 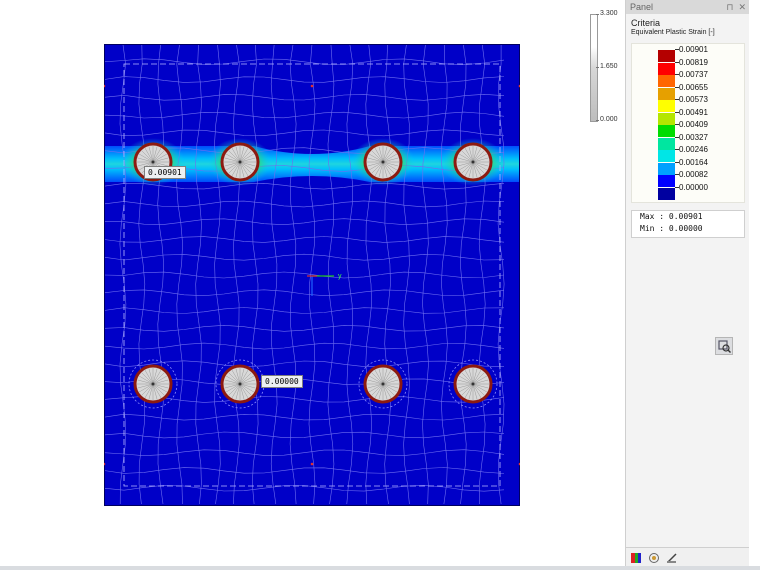 I want to click on axis-y-label: y, so click(x=340, y=276).